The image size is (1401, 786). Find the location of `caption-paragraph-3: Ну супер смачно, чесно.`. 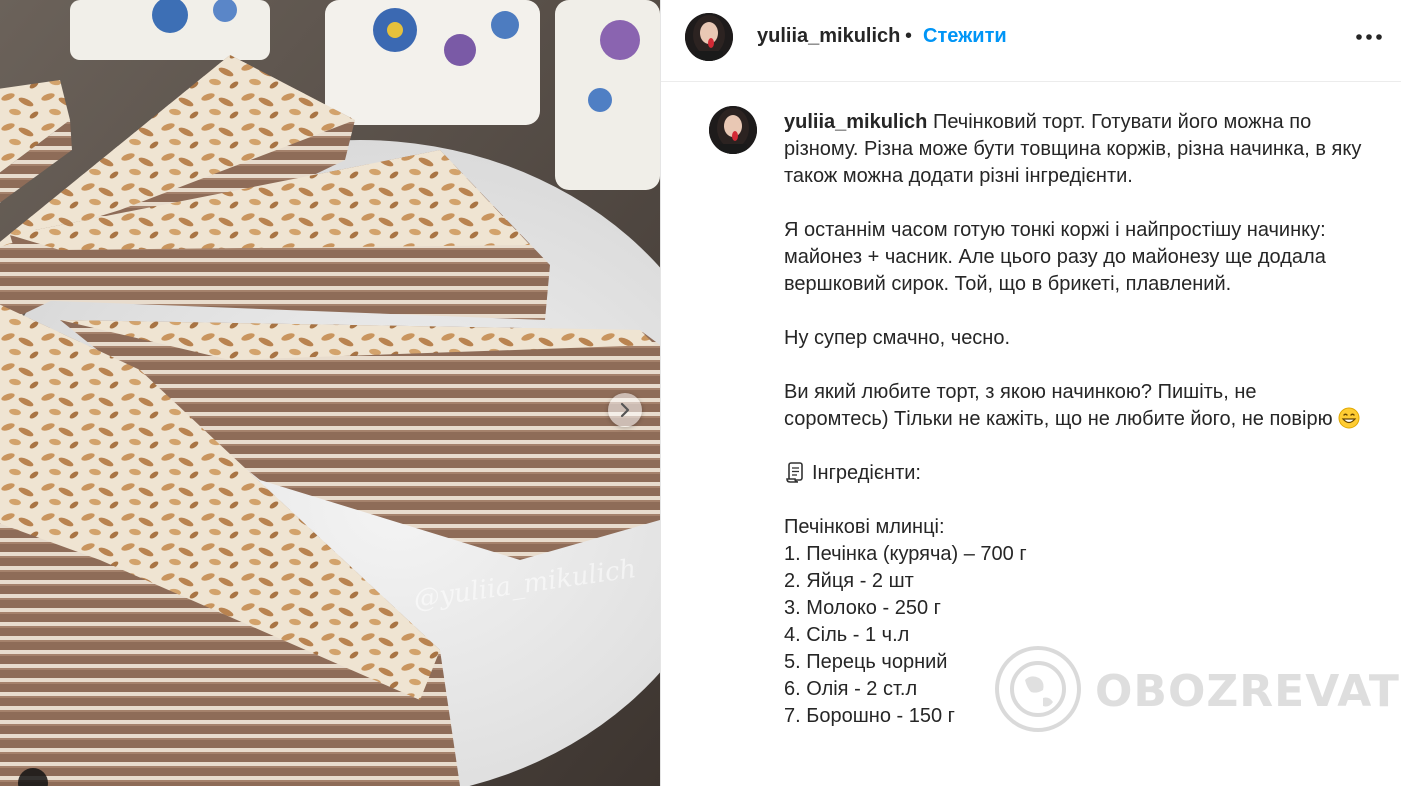

caption-paragraph-3: Ну супер смачно, чесно. is located at coordinates (897, 338).